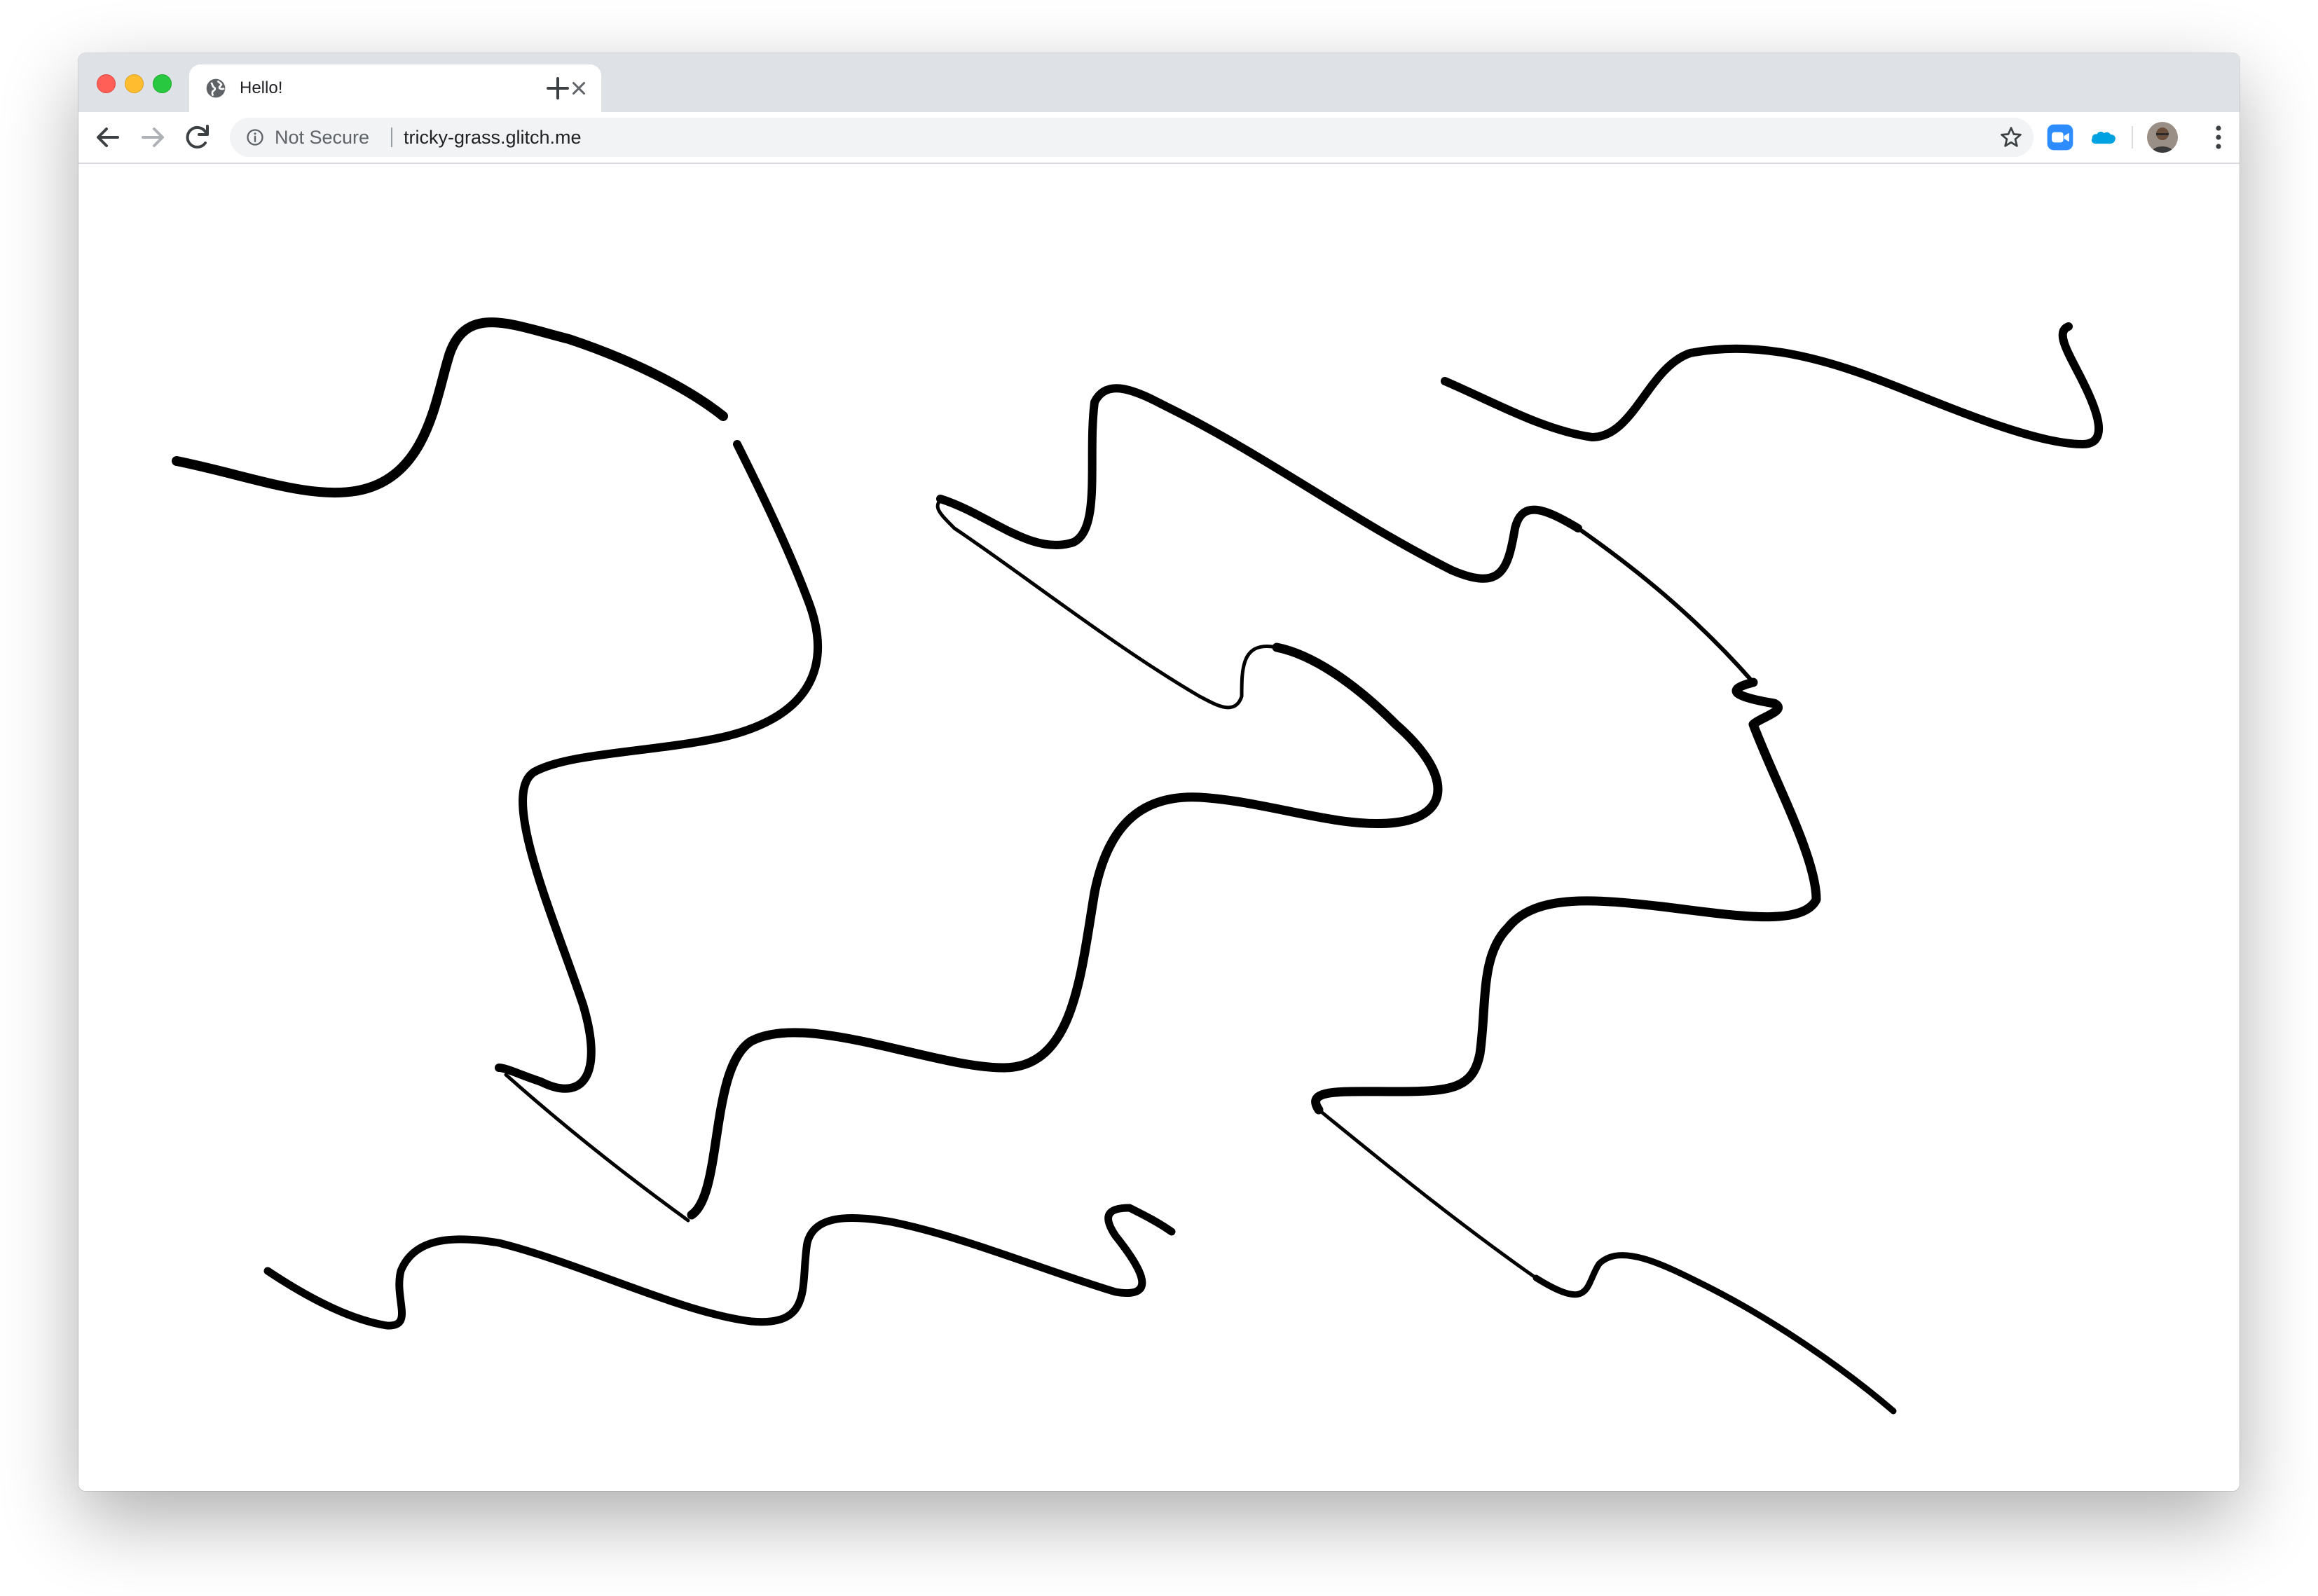 Image resolution: width=2318 pixels, height=1596 pixels. What do you see at coordinates (493, 137) in the screenshot?
I see `url-text: tricky-grass.glitch.me` at bounding box center [493, 137].